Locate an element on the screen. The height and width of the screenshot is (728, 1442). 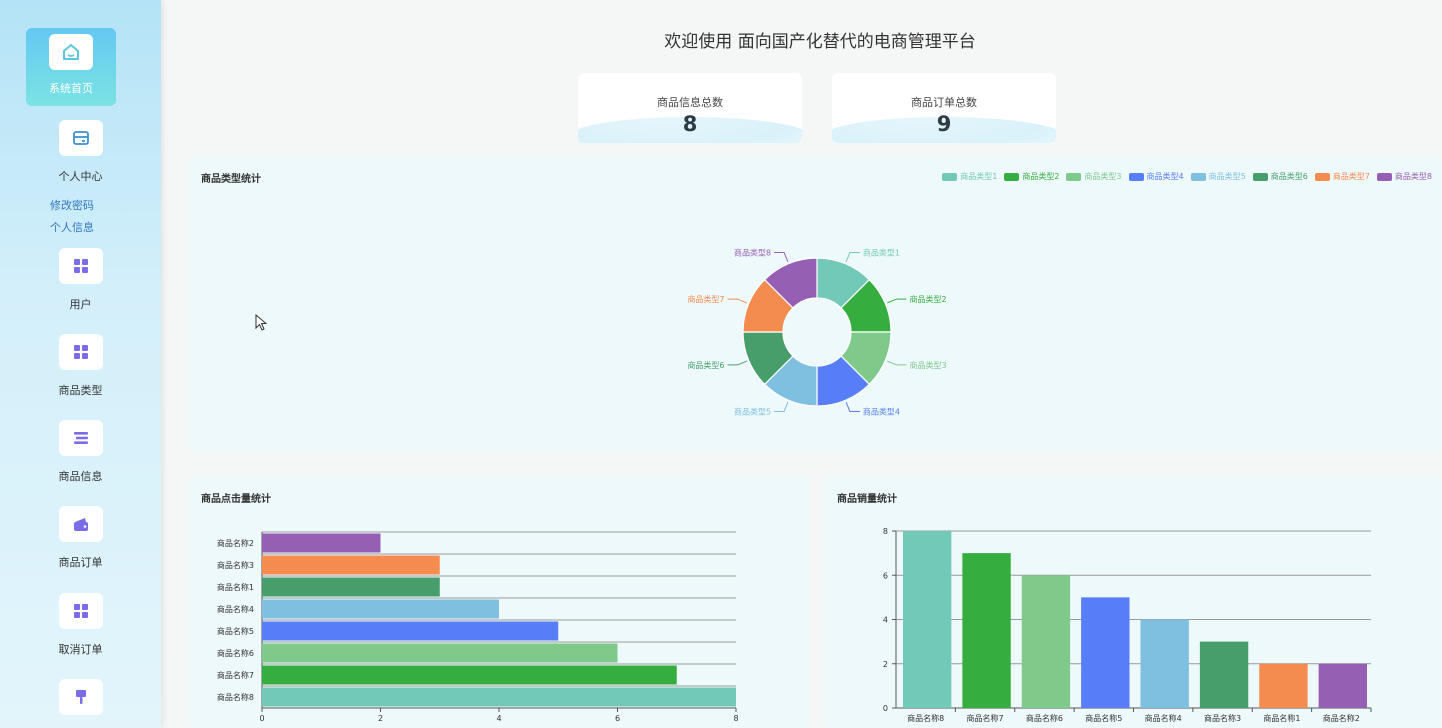
x-tick-label: 0 is located at coordinates (261, 718).